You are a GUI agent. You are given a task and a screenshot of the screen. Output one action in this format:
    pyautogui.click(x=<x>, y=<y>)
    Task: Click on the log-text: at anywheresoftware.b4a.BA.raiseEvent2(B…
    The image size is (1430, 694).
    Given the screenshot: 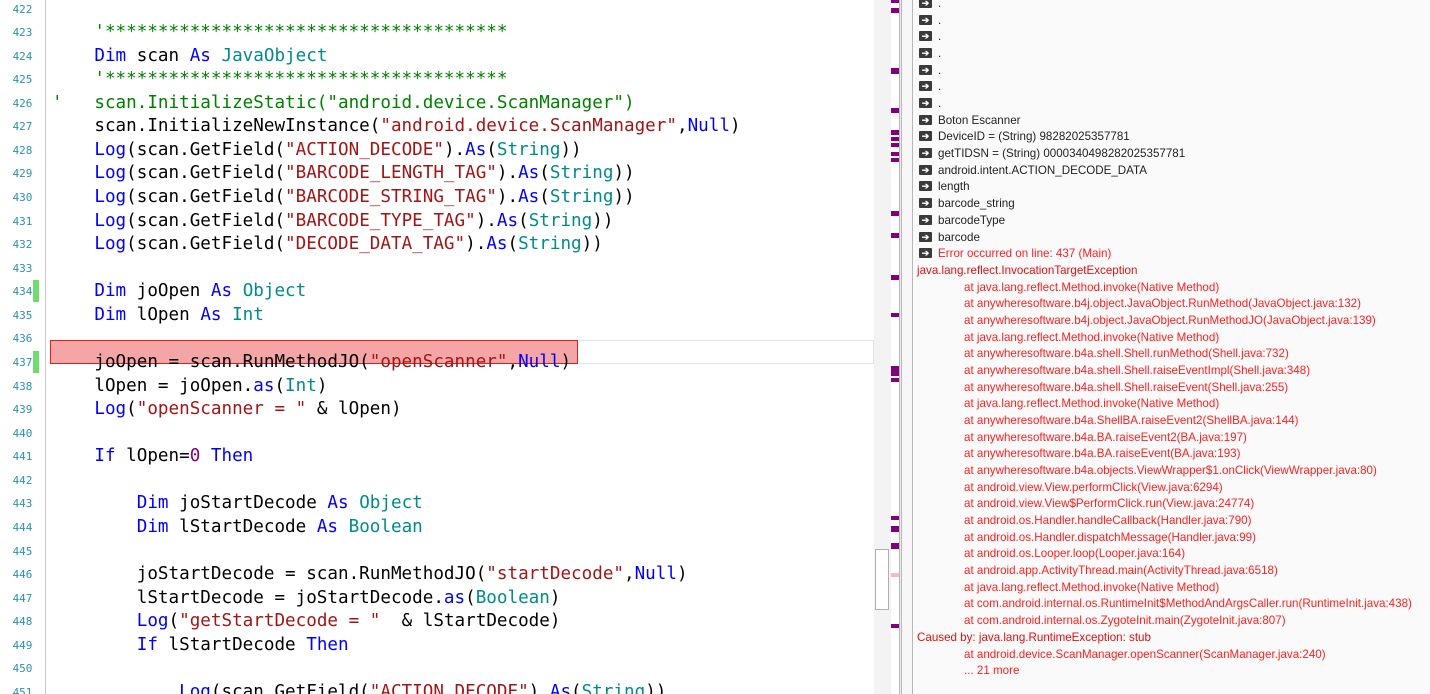 What is the action you would take?
    pyautogui.click(x=1105, y=437)
    